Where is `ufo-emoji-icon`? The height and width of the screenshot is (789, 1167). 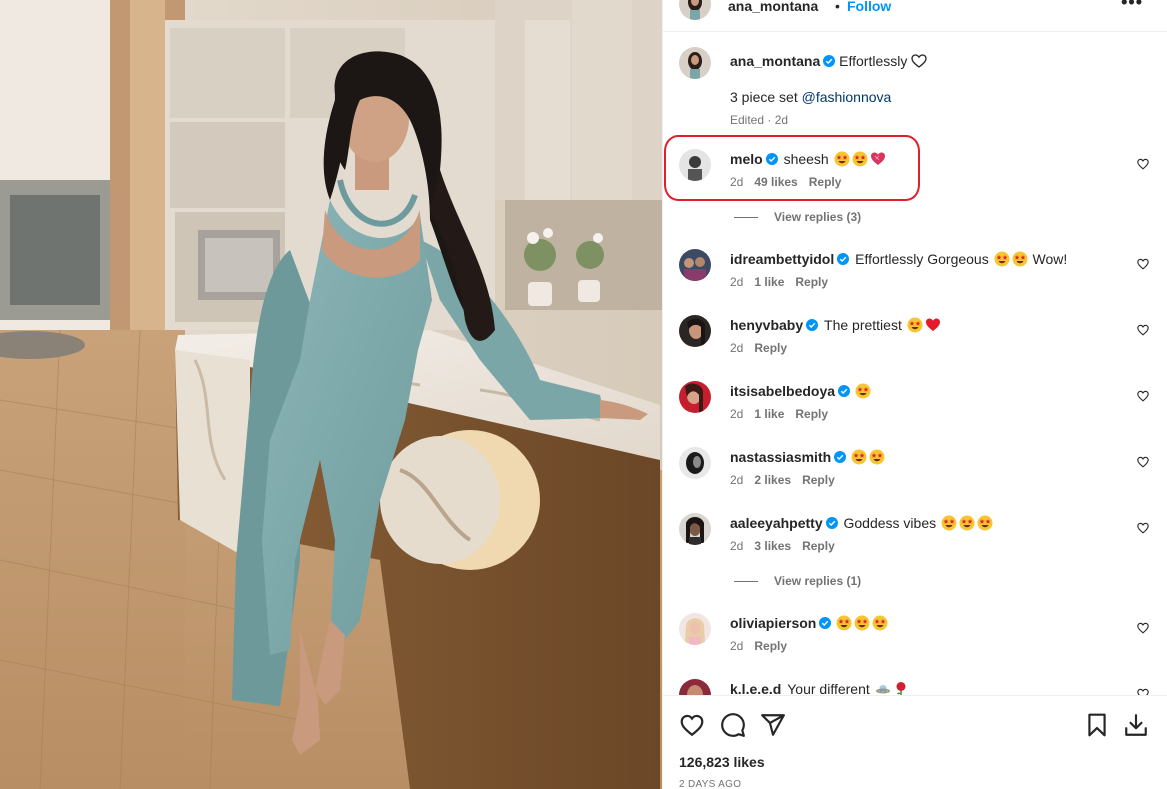
ufo-emoji-icon is located at coordinates (882, 689).